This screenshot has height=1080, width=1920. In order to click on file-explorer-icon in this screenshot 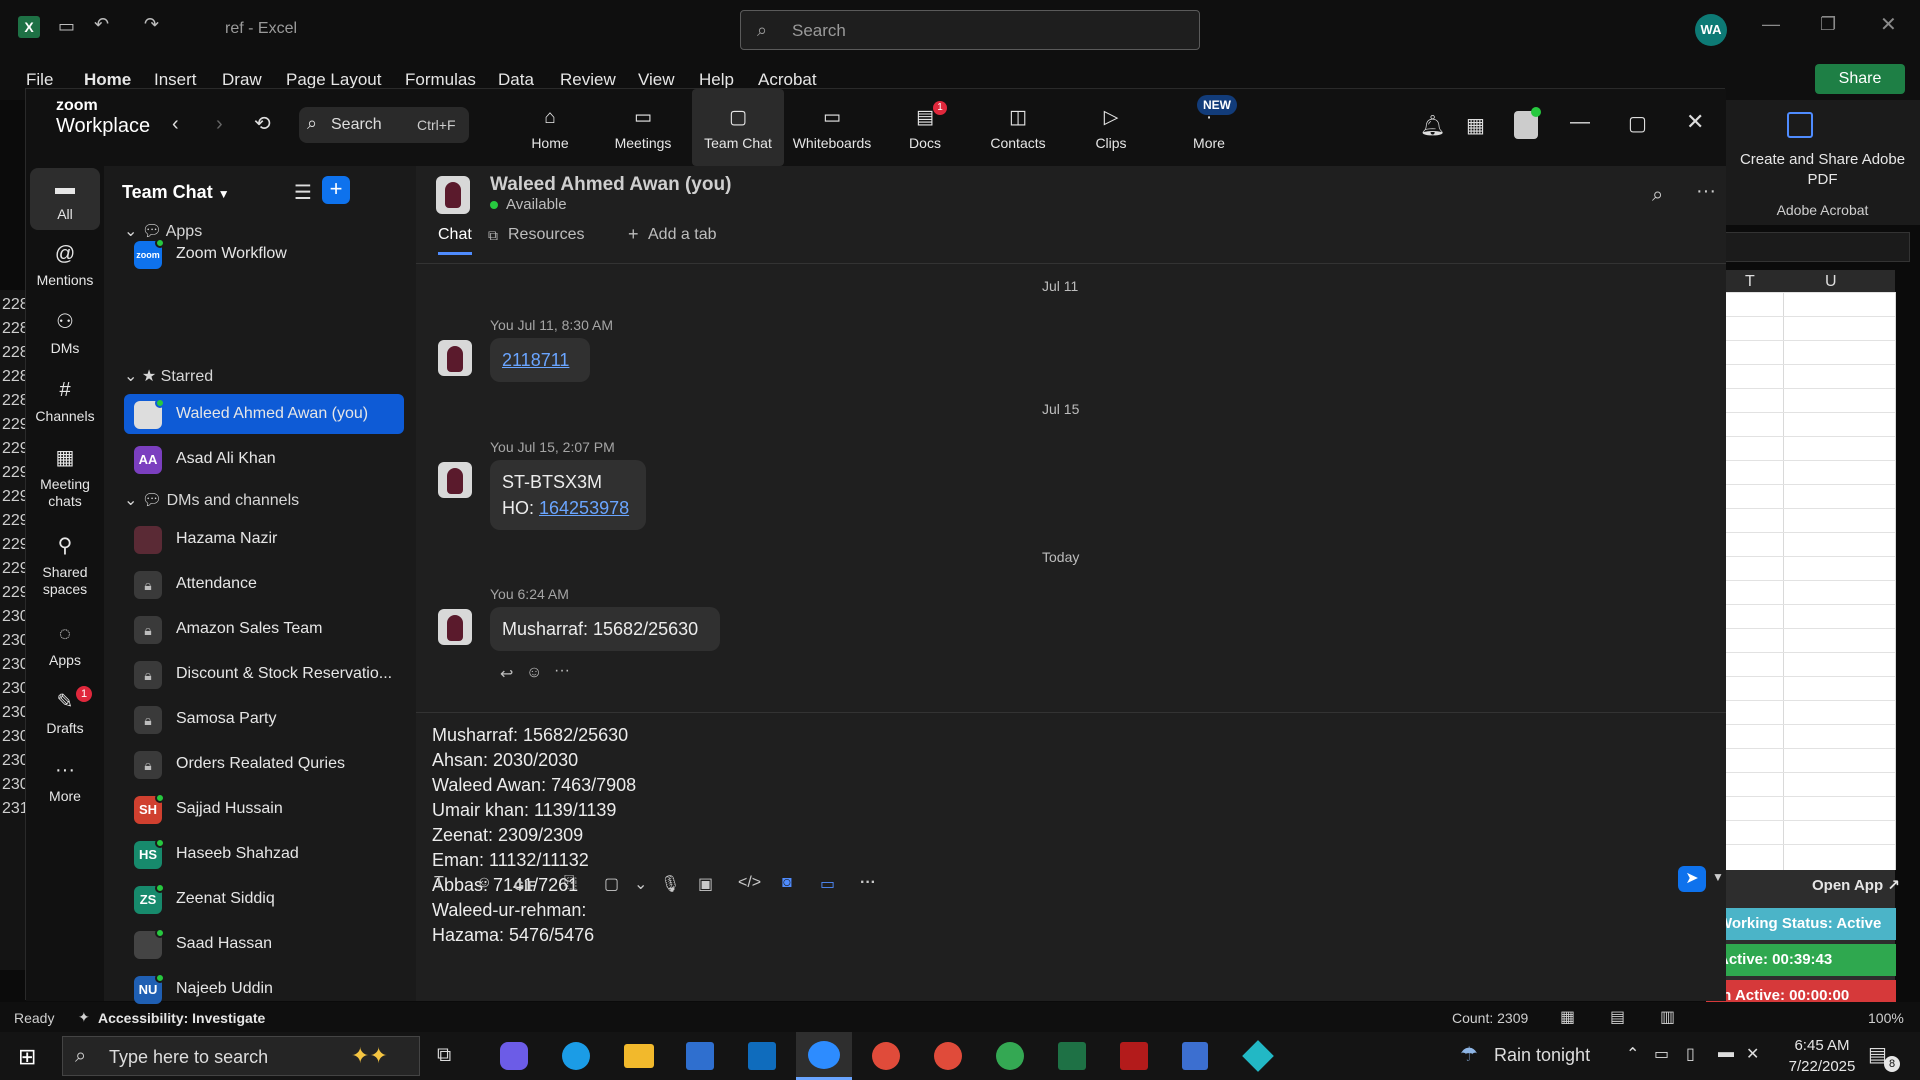, I will do `click(639, 1056)`.